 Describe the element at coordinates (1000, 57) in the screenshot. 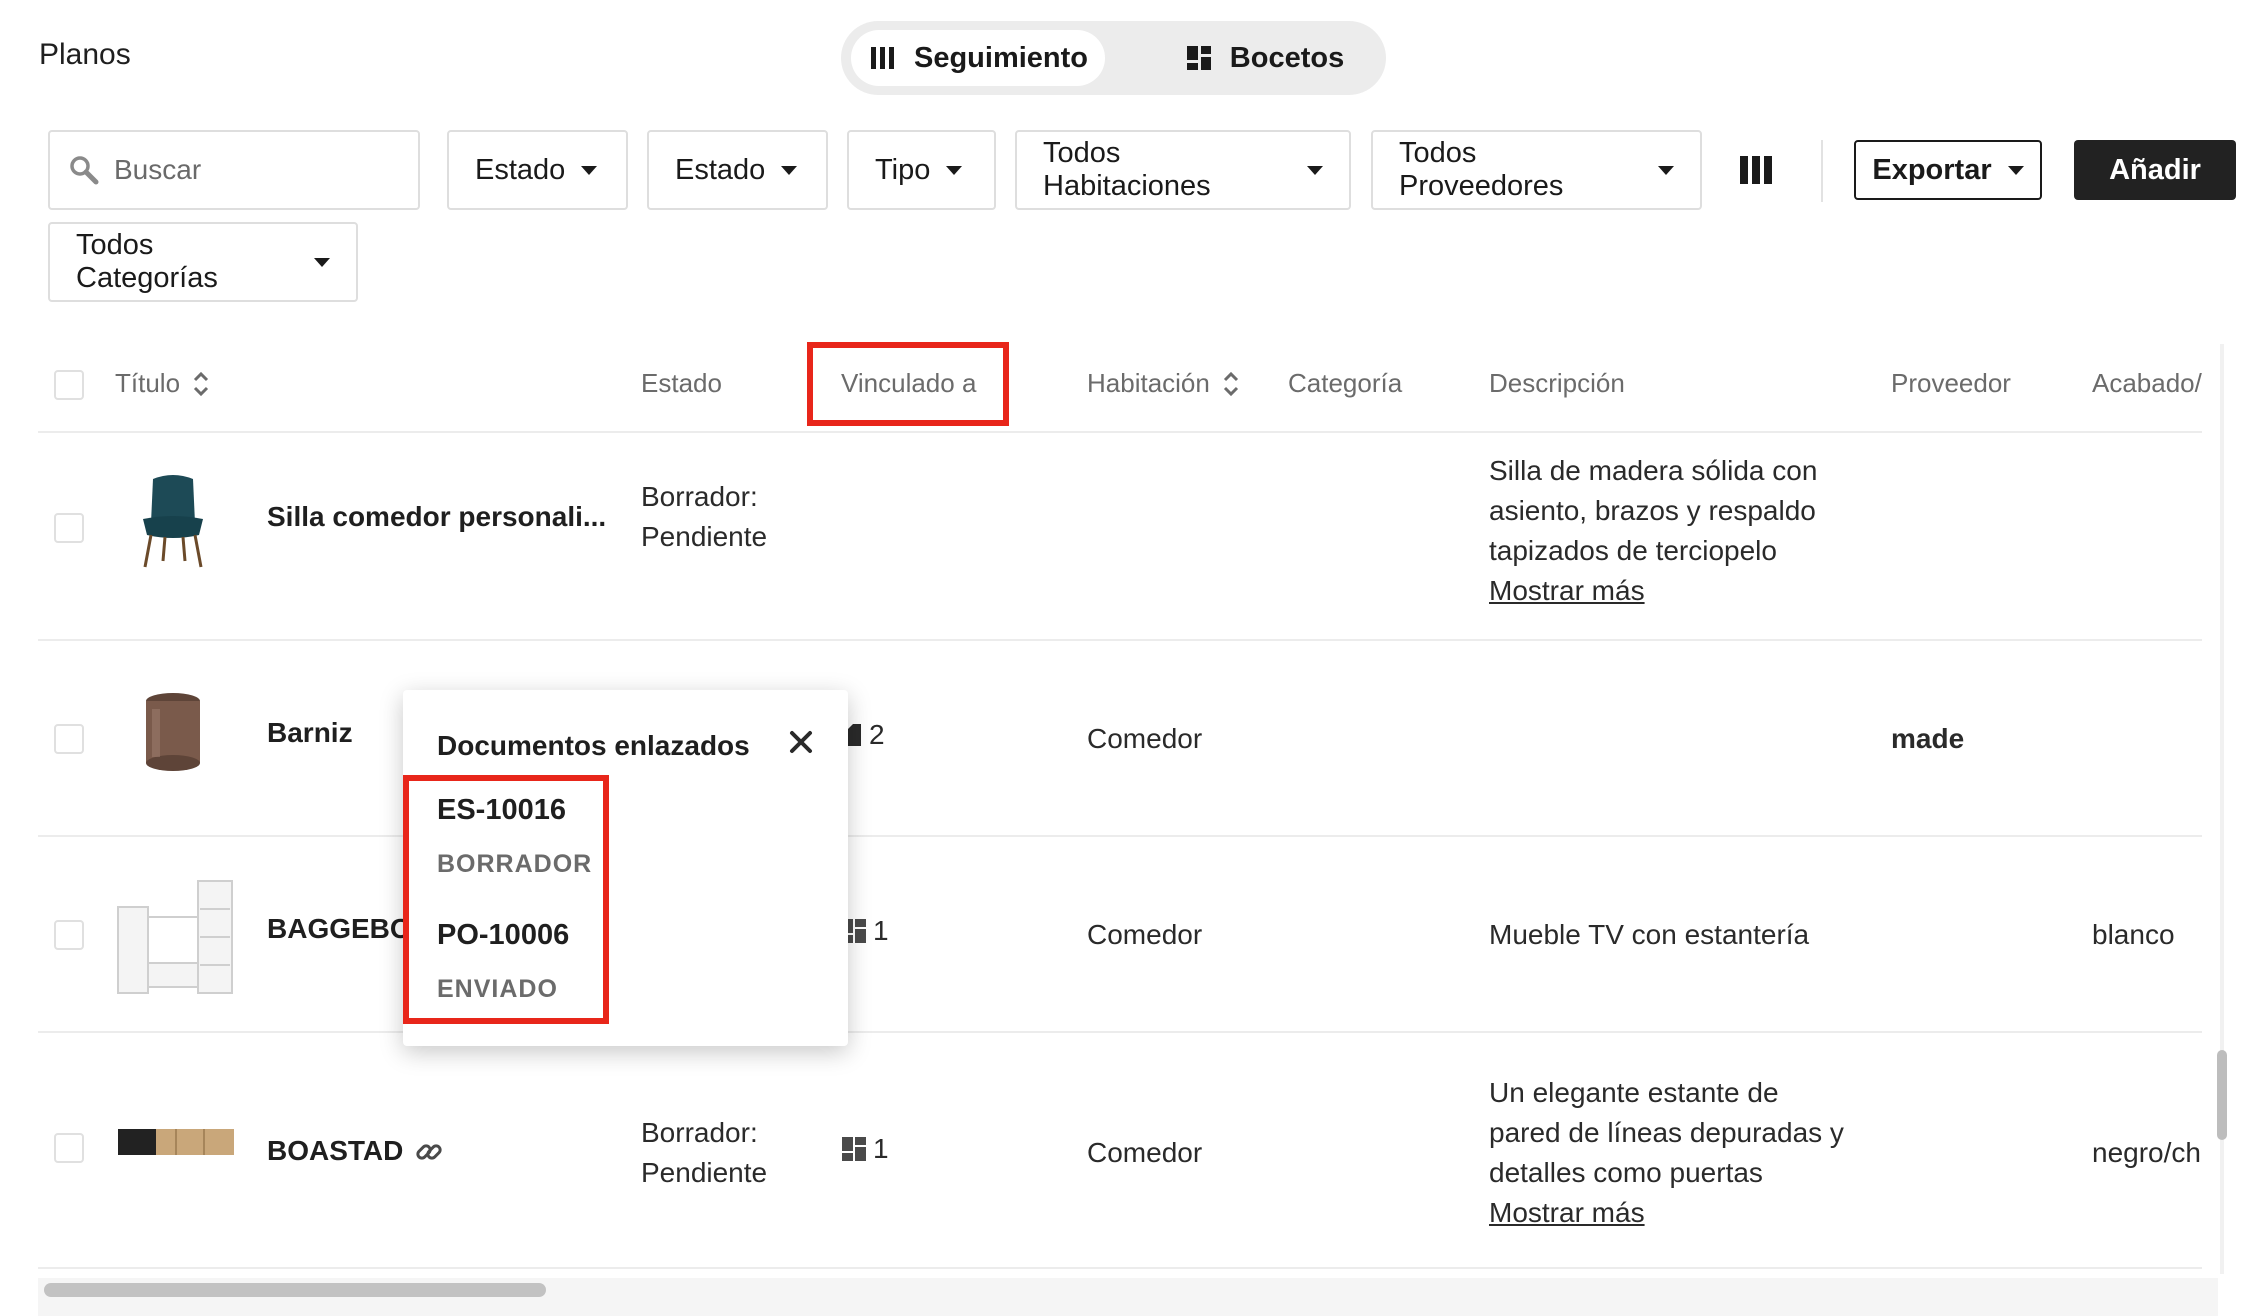

I see `tab-tracking-label: Seguimiento` at that location.